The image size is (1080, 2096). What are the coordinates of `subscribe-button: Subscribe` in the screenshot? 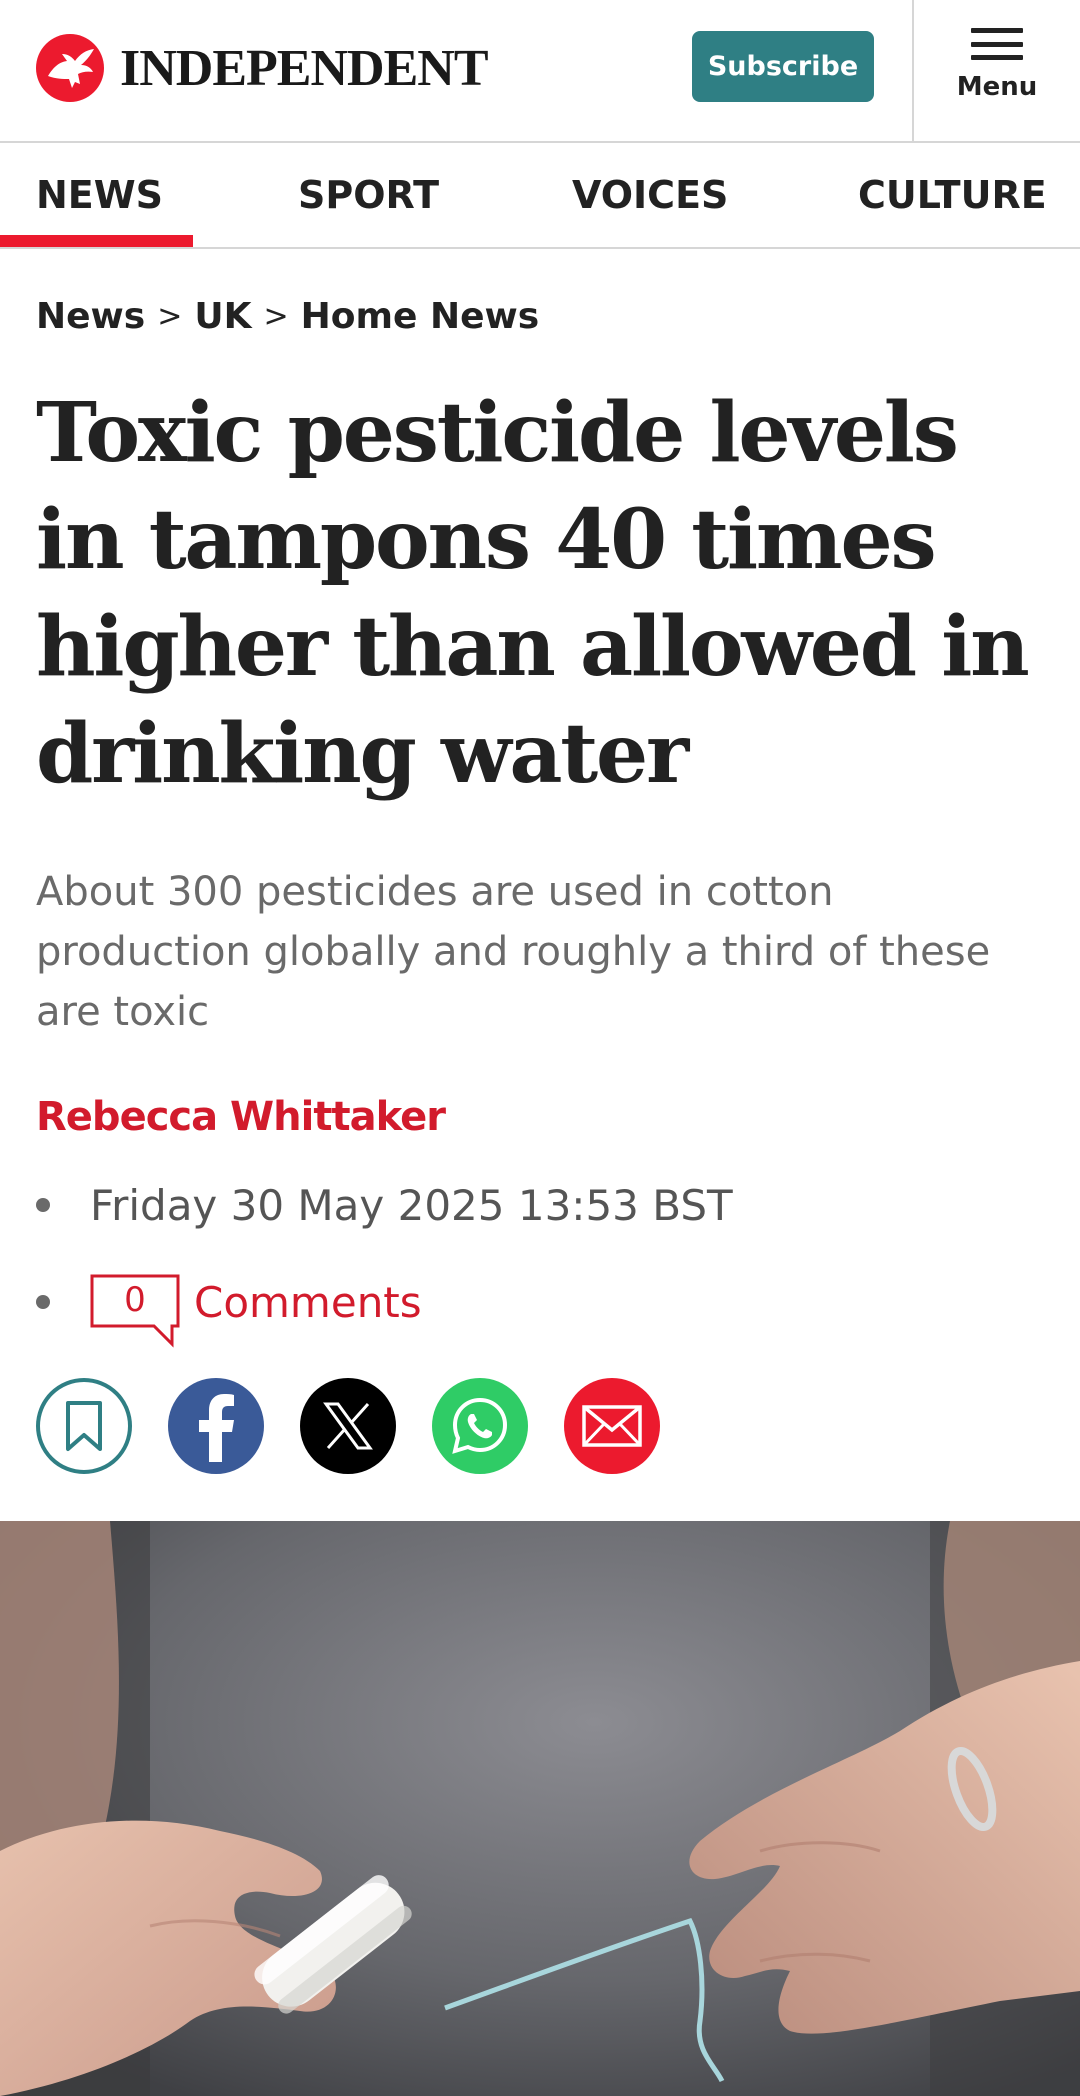 It's located at (783, 66).